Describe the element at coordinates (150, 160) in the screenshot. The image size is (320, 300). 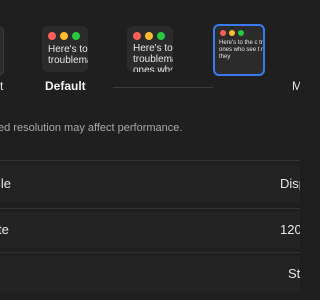
I see `section-divider` at that location.